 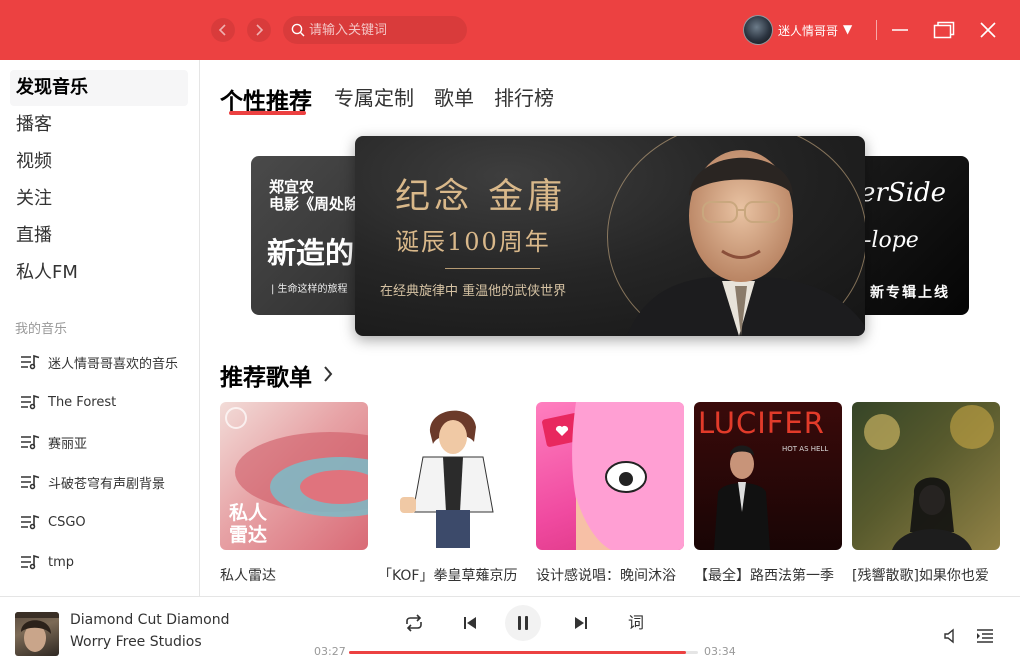 I want to click on queue-icon, so click(x=985, y=636).